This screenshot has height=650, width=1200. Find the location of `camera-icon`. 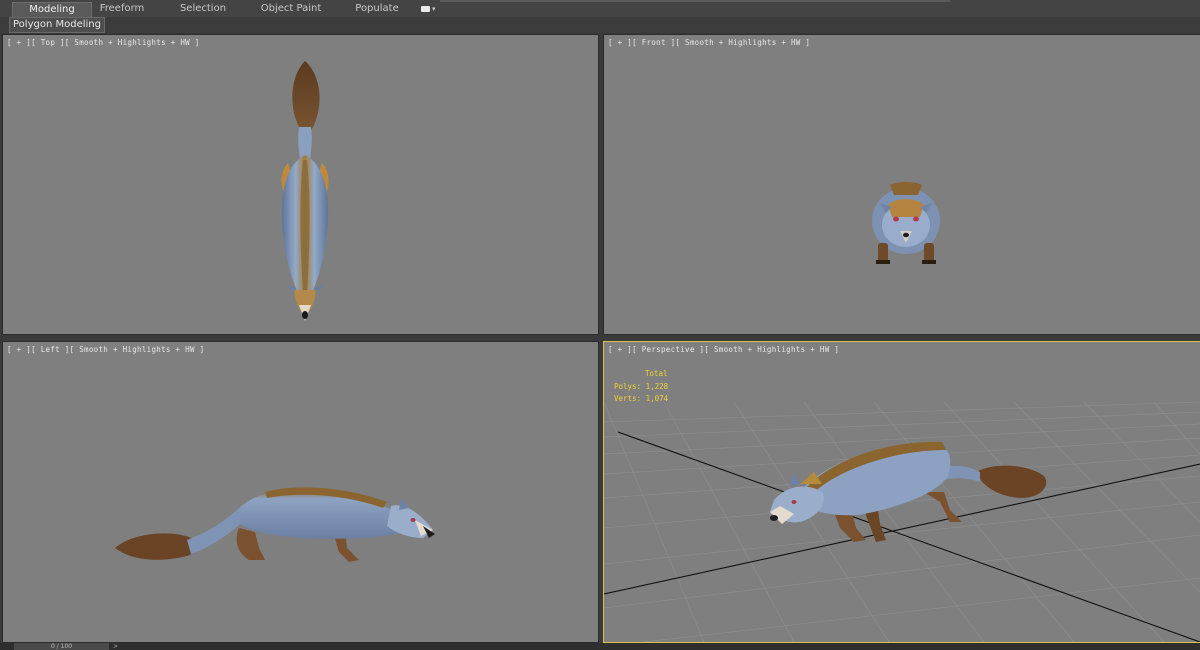

camera-icon is located at coordinates (425, 9).